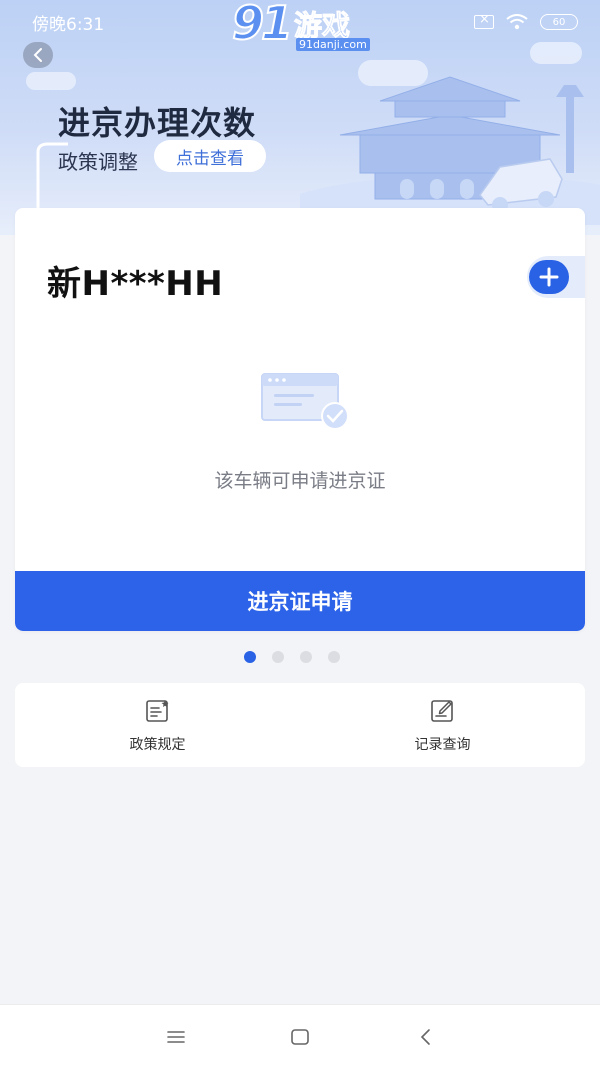  What do you see at coordinates (300, 601) in the screenshot?
I see `apply-permit-button: 进京证申请` at bounding box center [300, 601].